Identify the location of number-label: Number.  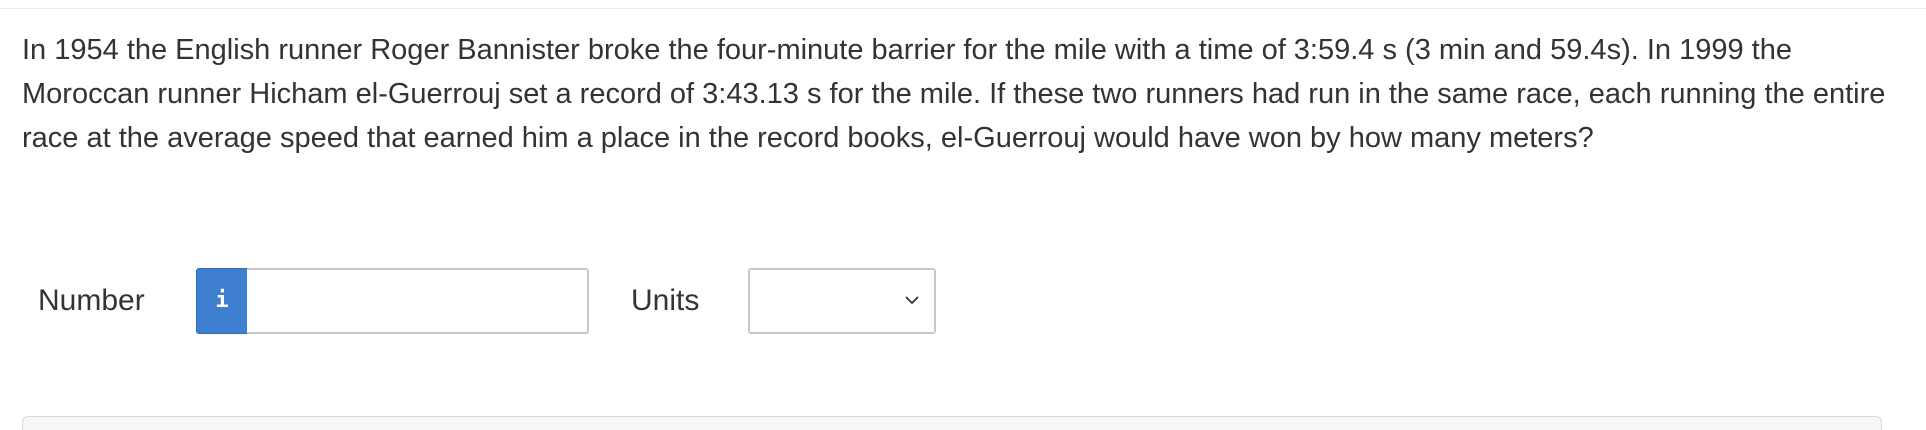
(91, 300).